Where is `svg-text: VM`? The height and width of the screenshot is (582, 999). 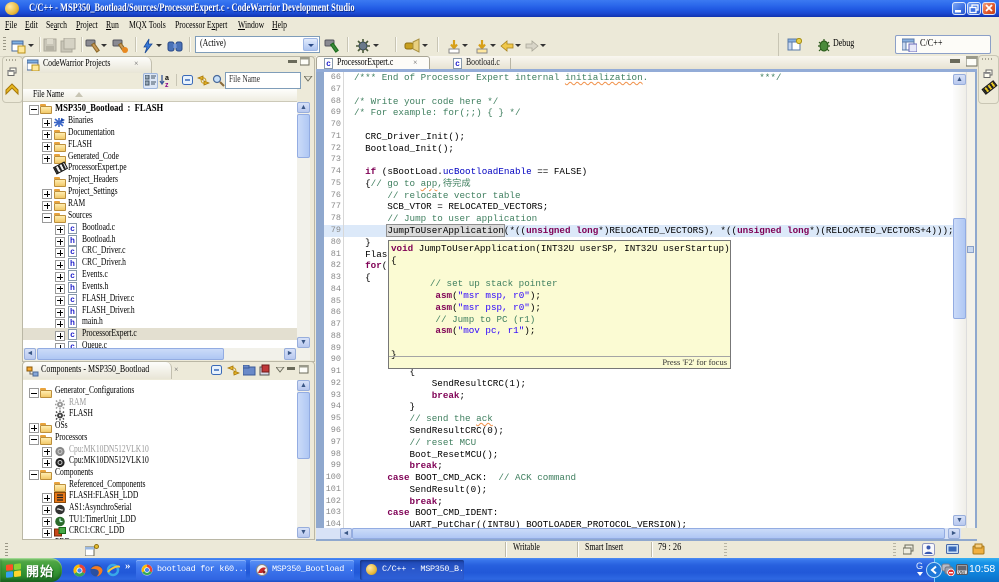
svg-text: VM is located at coordinates (961, 572).